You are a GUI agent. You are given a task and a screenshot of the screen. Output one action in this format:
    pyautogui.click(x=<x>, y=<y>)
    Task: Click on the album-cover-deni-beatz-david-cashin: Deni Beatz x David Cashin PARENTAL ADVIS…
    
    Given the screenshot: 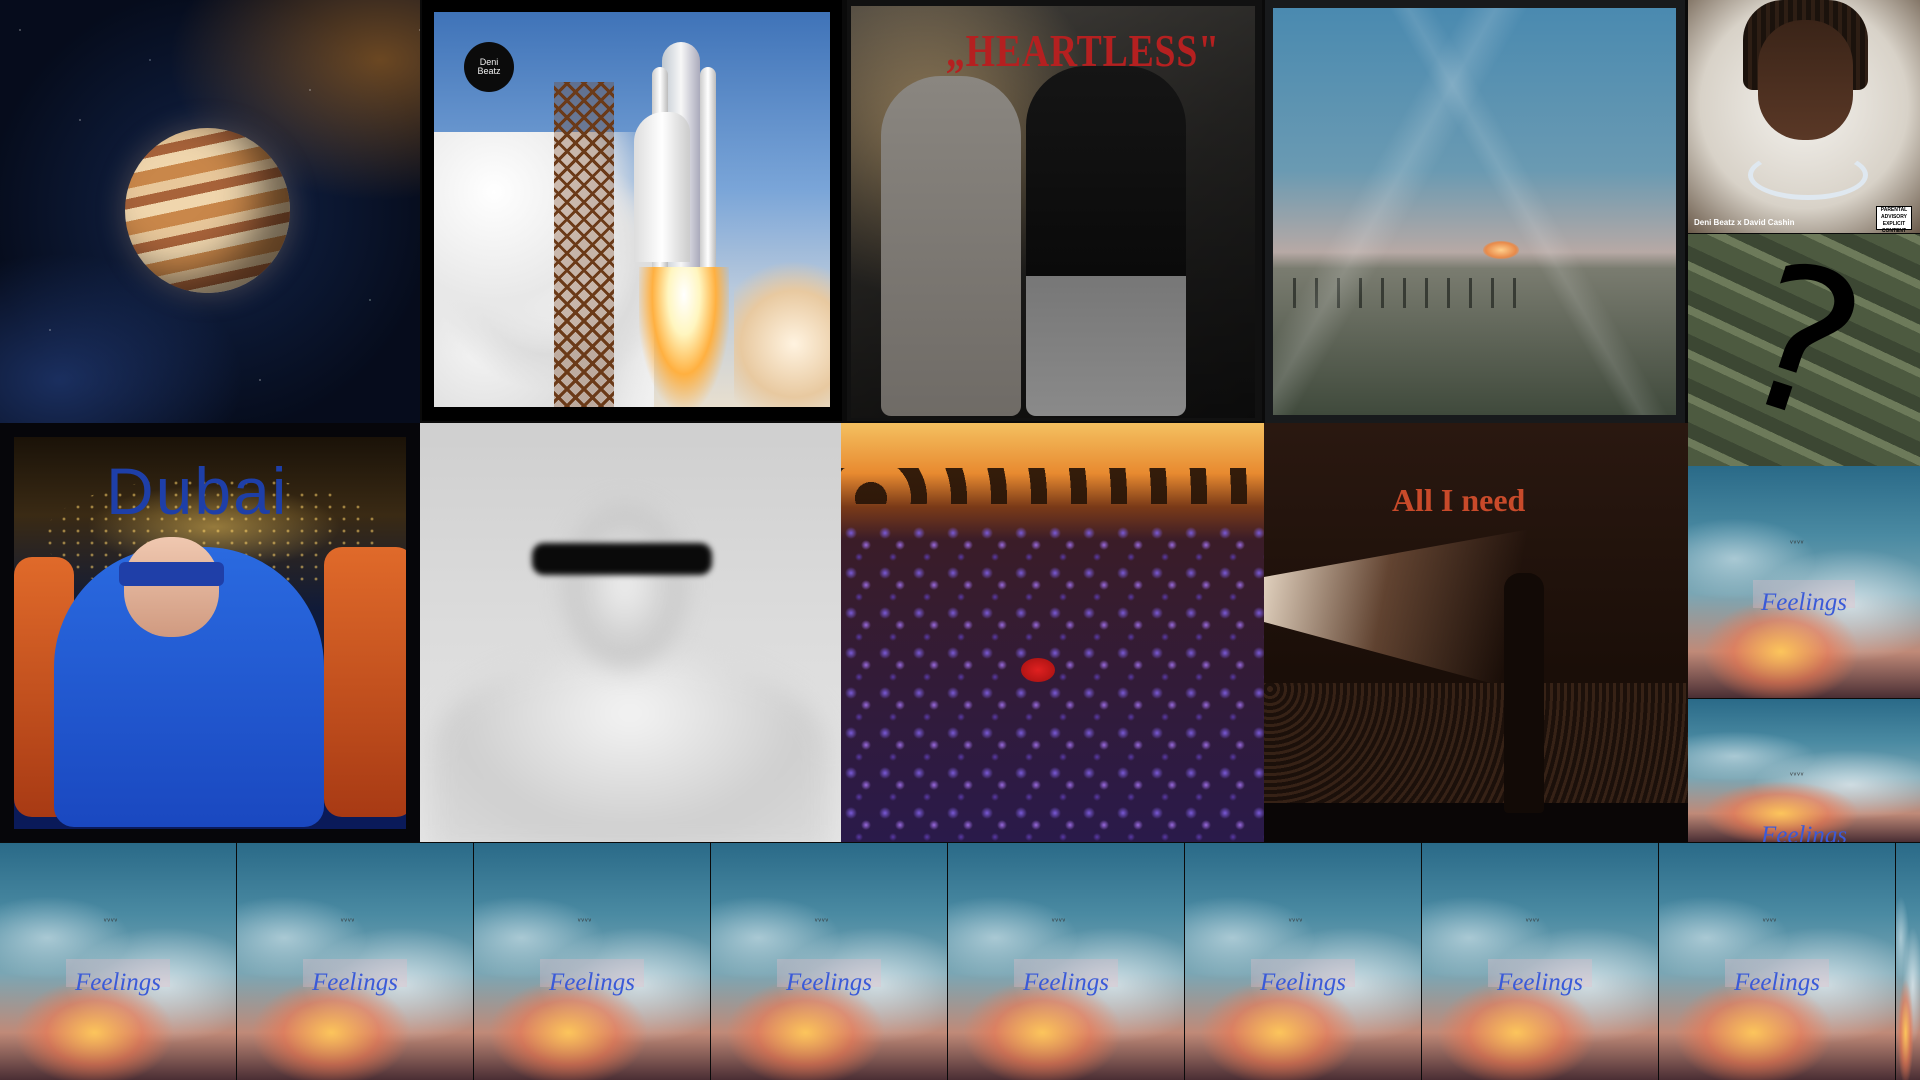 What is the action you would take?
    pyautogui.click(x=1804, y=116)
    